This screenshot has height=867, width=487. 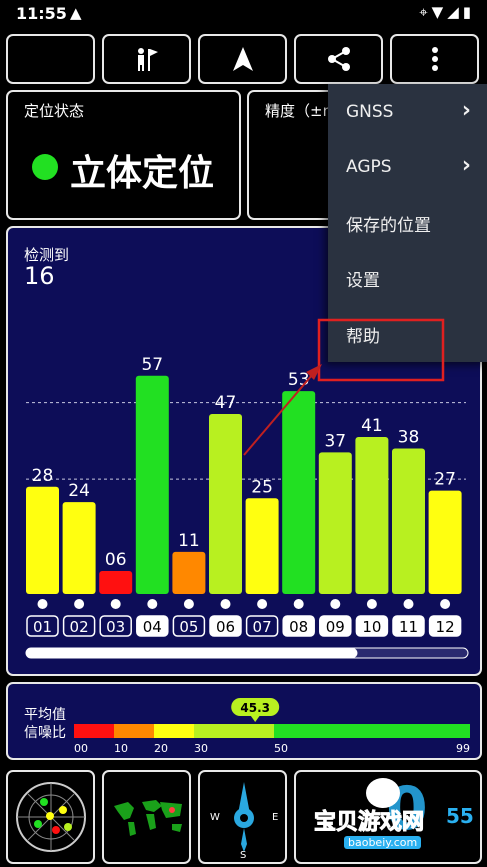 What do you see at coordinates (409, 438) in the screenshot?
I see `bar-value-label: 38` at bounding box center [409, 438].